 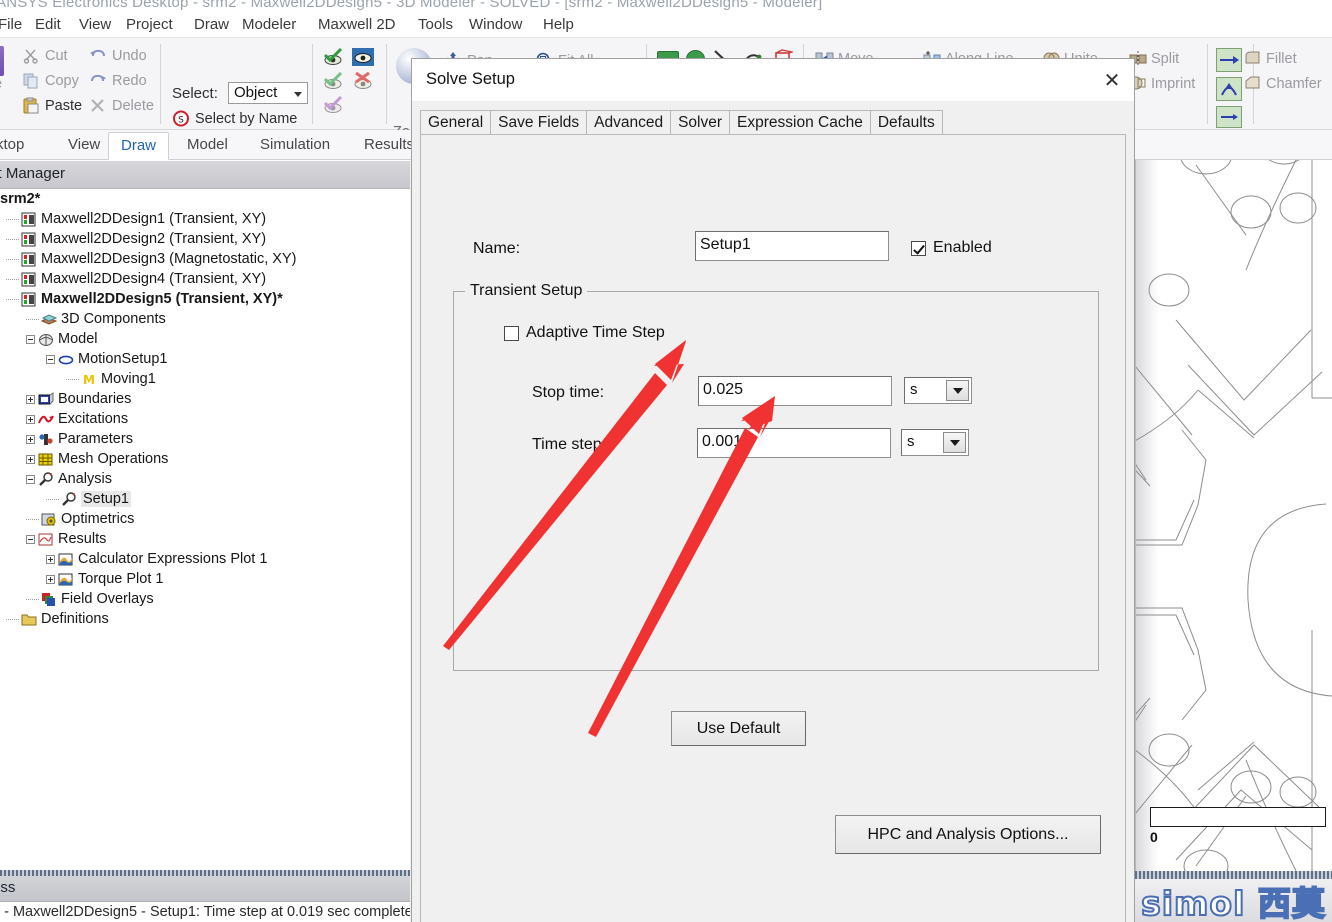 What do you see at coordinates (133, 559) in the screenshot?
I see `tree-item-calculator-expressions-plot-1: Calculator Expressions Plot 1` at bounding box center [133, 559].